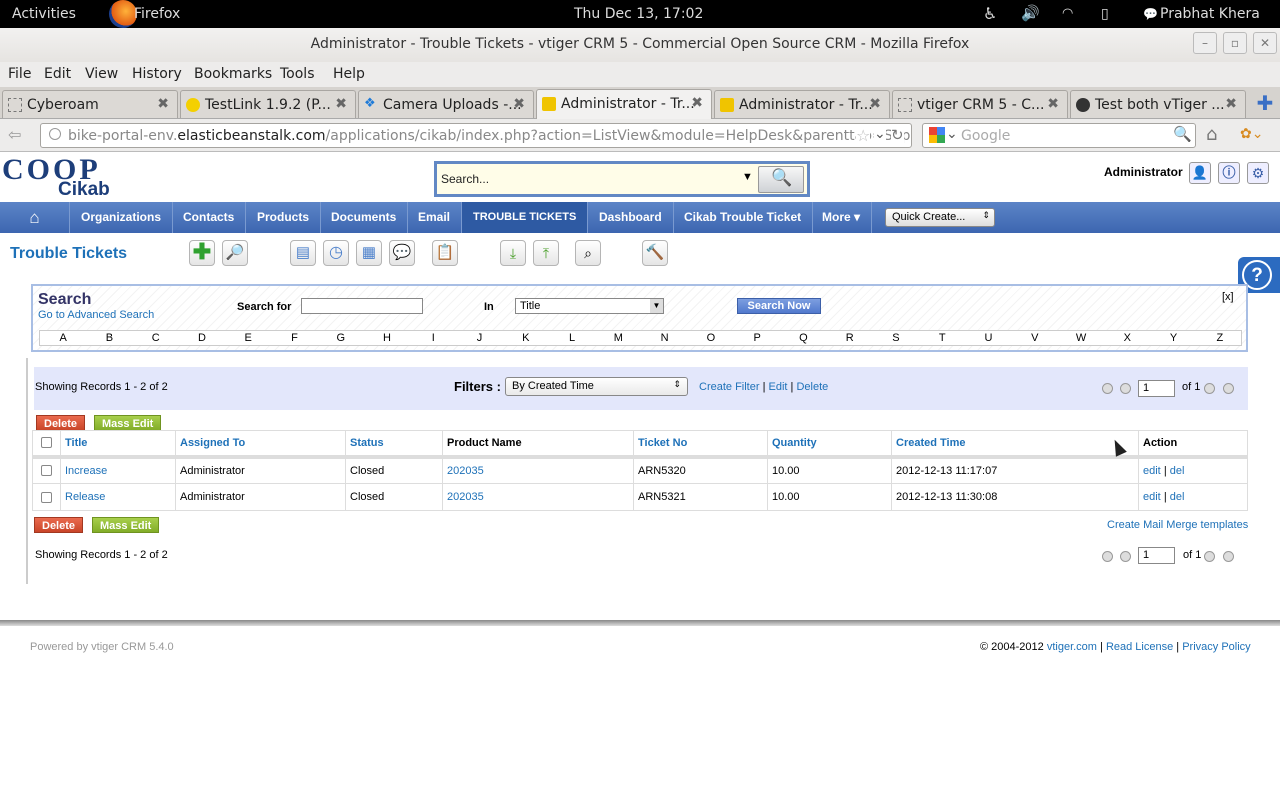 The height and width of the screenshot is (800, 1280). Describe the element at coordinates (1205, 43) in the screenshot. I see `minimize-button: –` at that location.